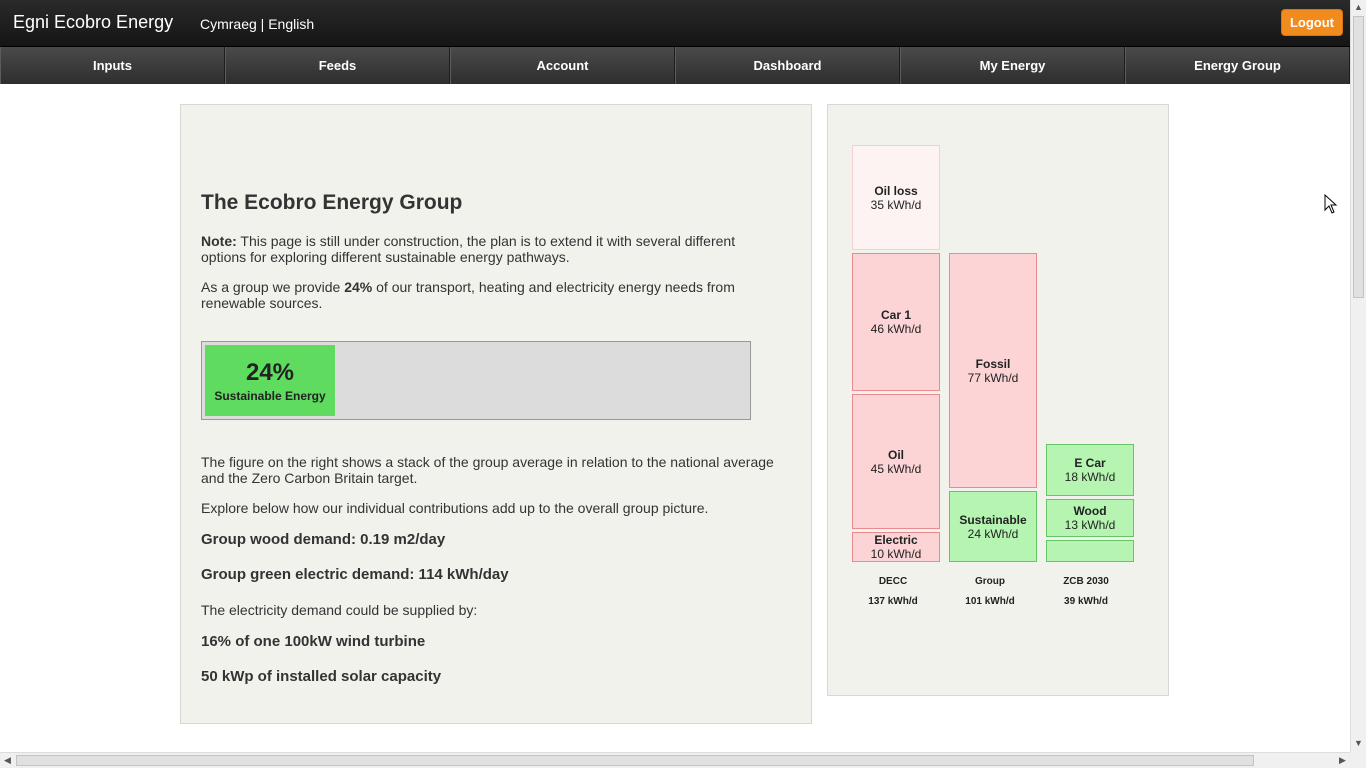 This screenshot has height=768, width=1366. Describe the element at coordinates (1358, 376) in the screenshot. I see `vertical-scrollbar: ▲ ▼` at that location.